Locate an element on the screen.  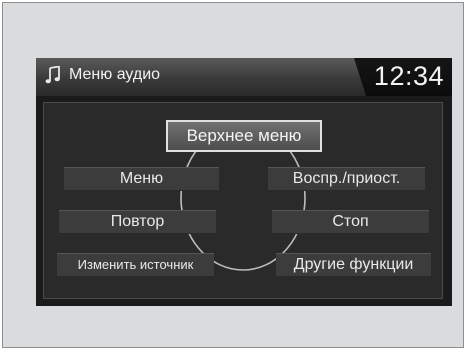
screen-title: Меню аудио is located at coordinates (115, 74).